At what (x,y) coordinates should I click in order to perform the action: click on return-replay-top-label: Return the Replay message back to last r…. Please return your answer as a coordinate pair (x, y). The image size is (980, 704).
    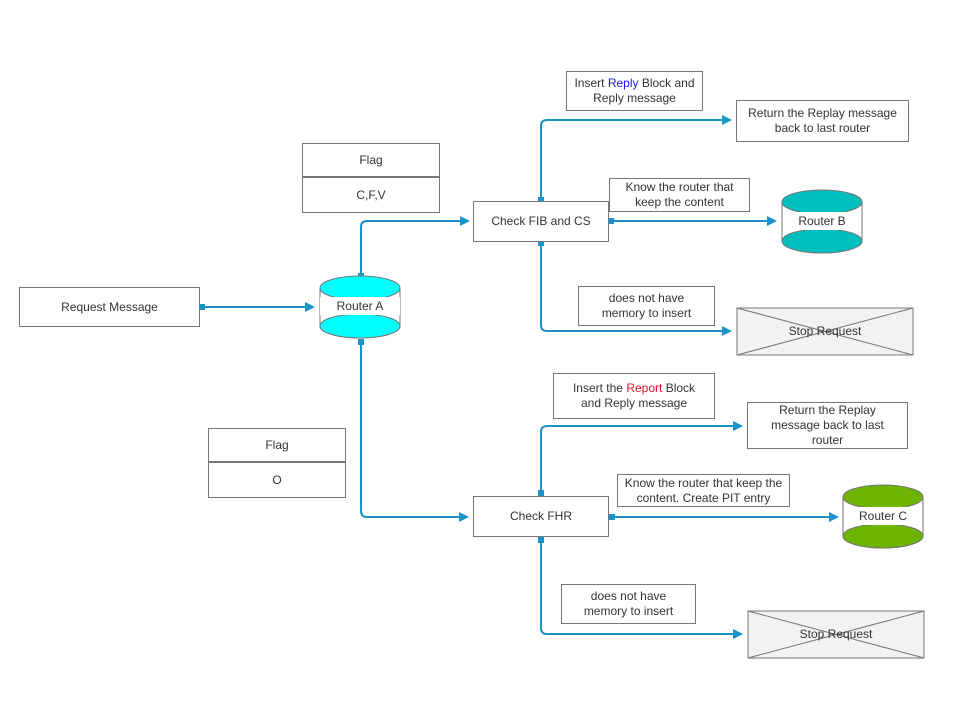
    Looking at the image, I should click on (822, 120).